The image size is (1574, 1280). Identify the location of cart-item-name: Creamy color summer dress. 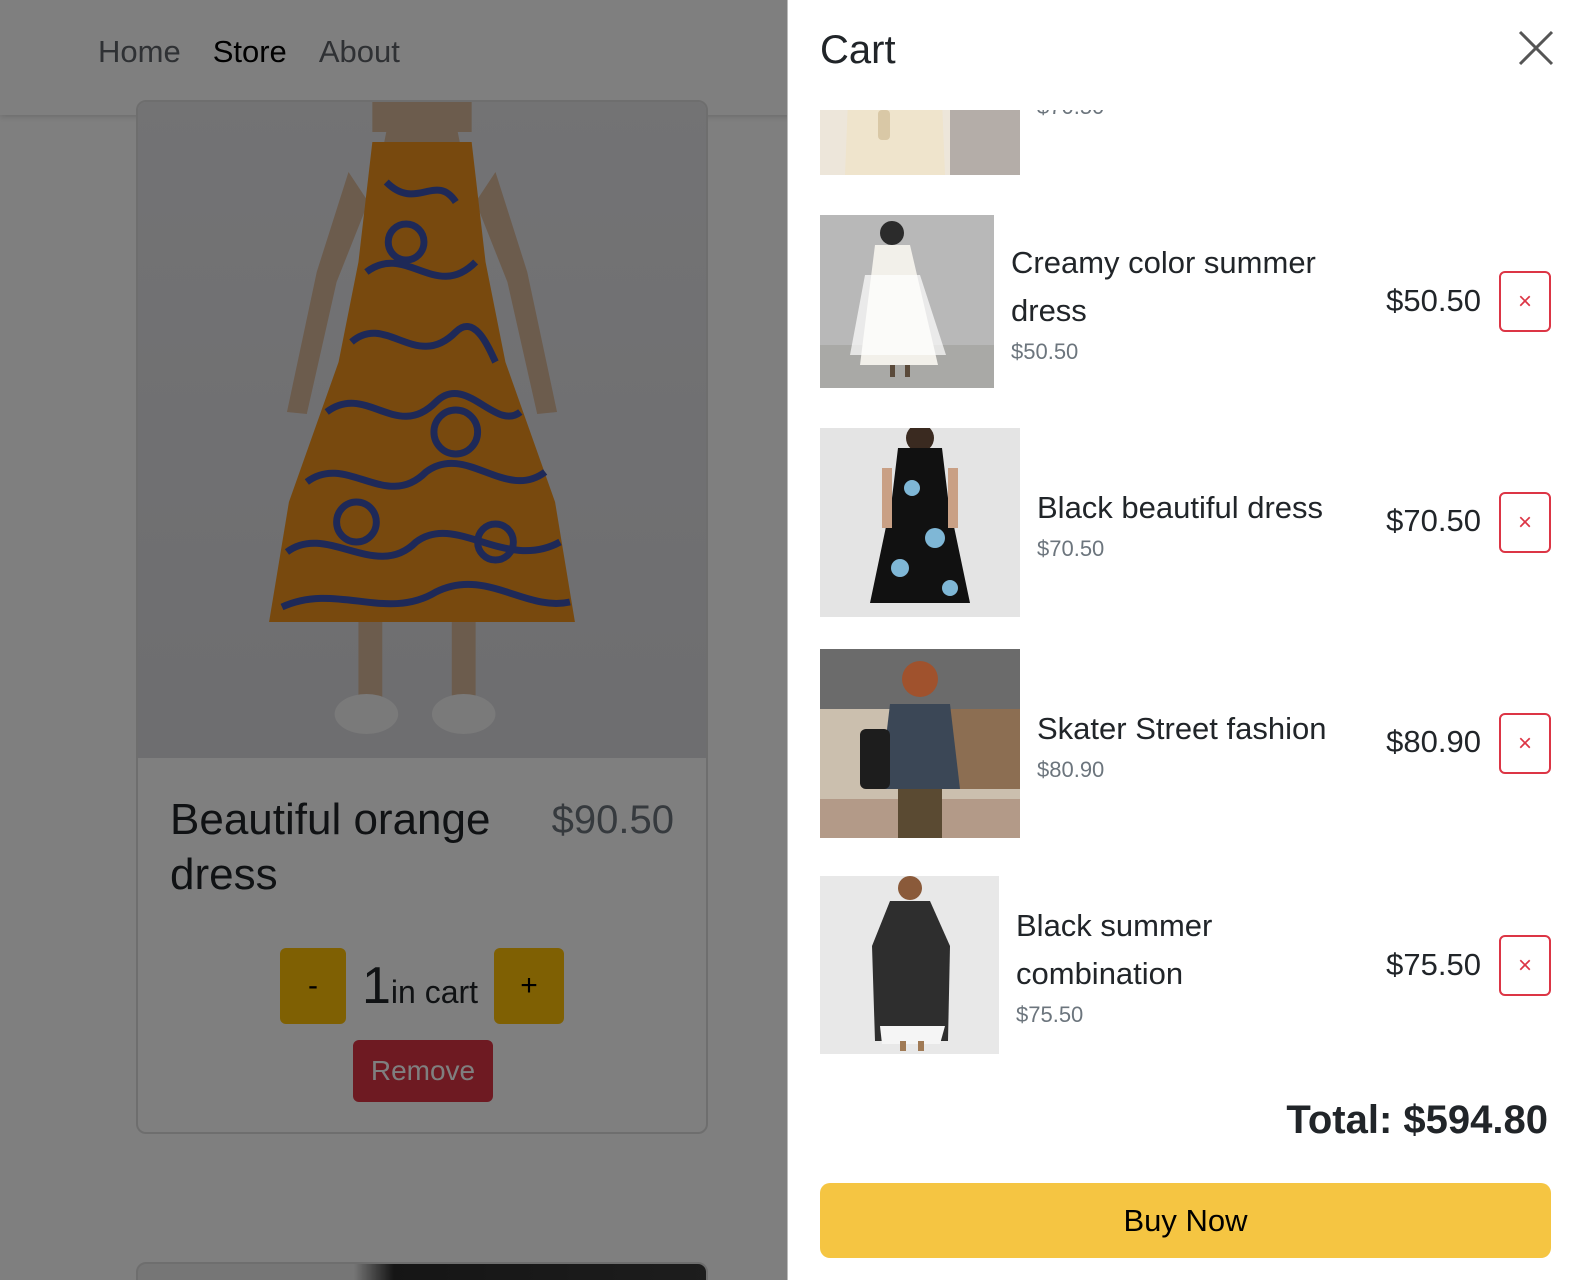
(1163, 286).